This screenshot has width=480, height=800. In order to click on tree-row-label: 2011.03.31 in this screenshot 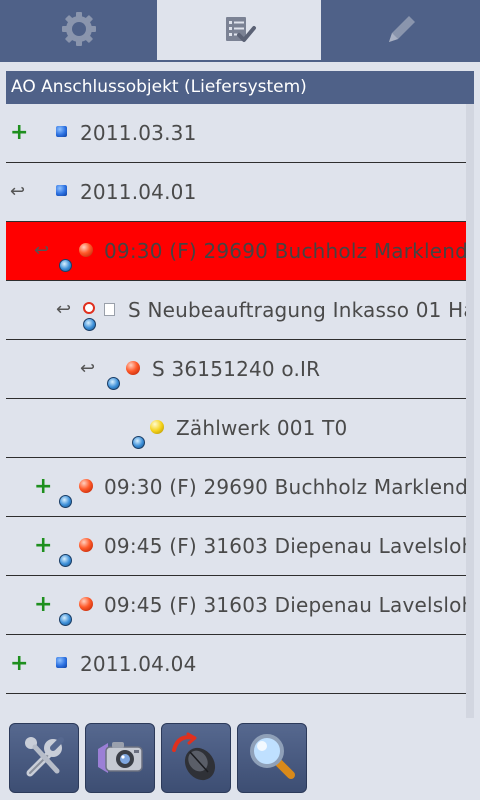, I will do `click(138, 133)`.